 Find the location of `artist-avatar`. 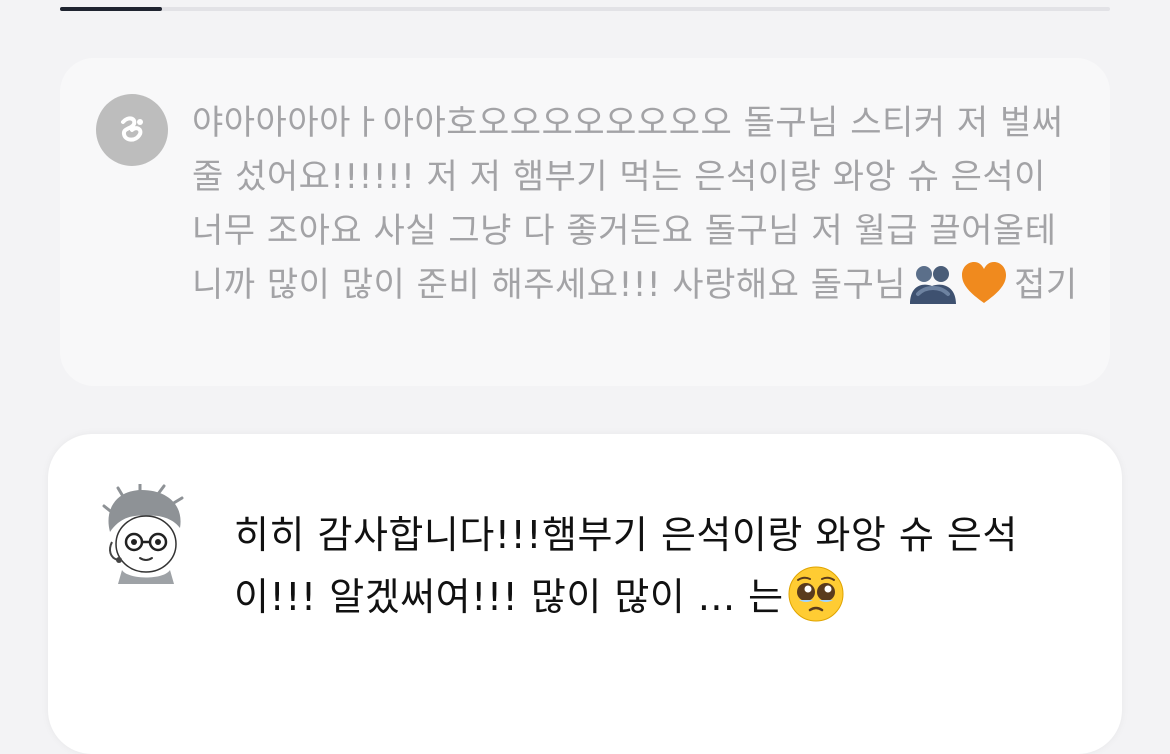

artist-avatar is located at coordinates (145, 533).